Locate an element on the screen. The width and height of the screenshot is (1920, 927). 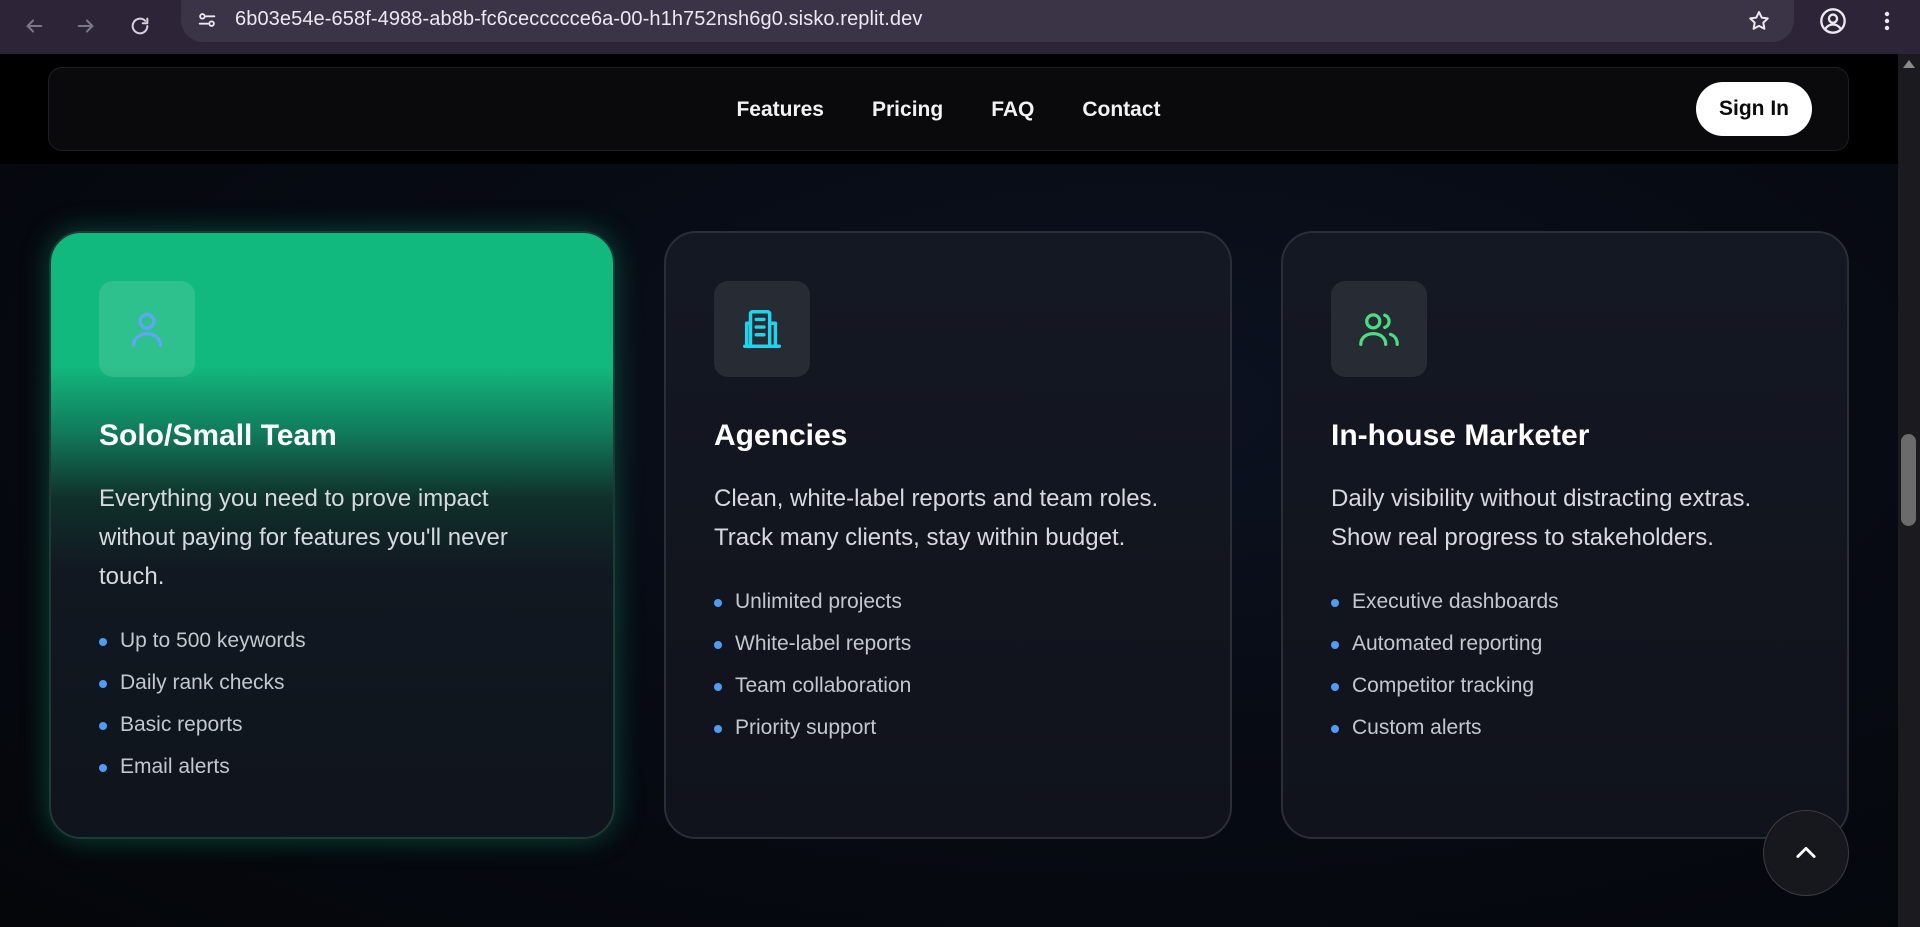
page-scrollbar is located at coordinates (1909, 490).